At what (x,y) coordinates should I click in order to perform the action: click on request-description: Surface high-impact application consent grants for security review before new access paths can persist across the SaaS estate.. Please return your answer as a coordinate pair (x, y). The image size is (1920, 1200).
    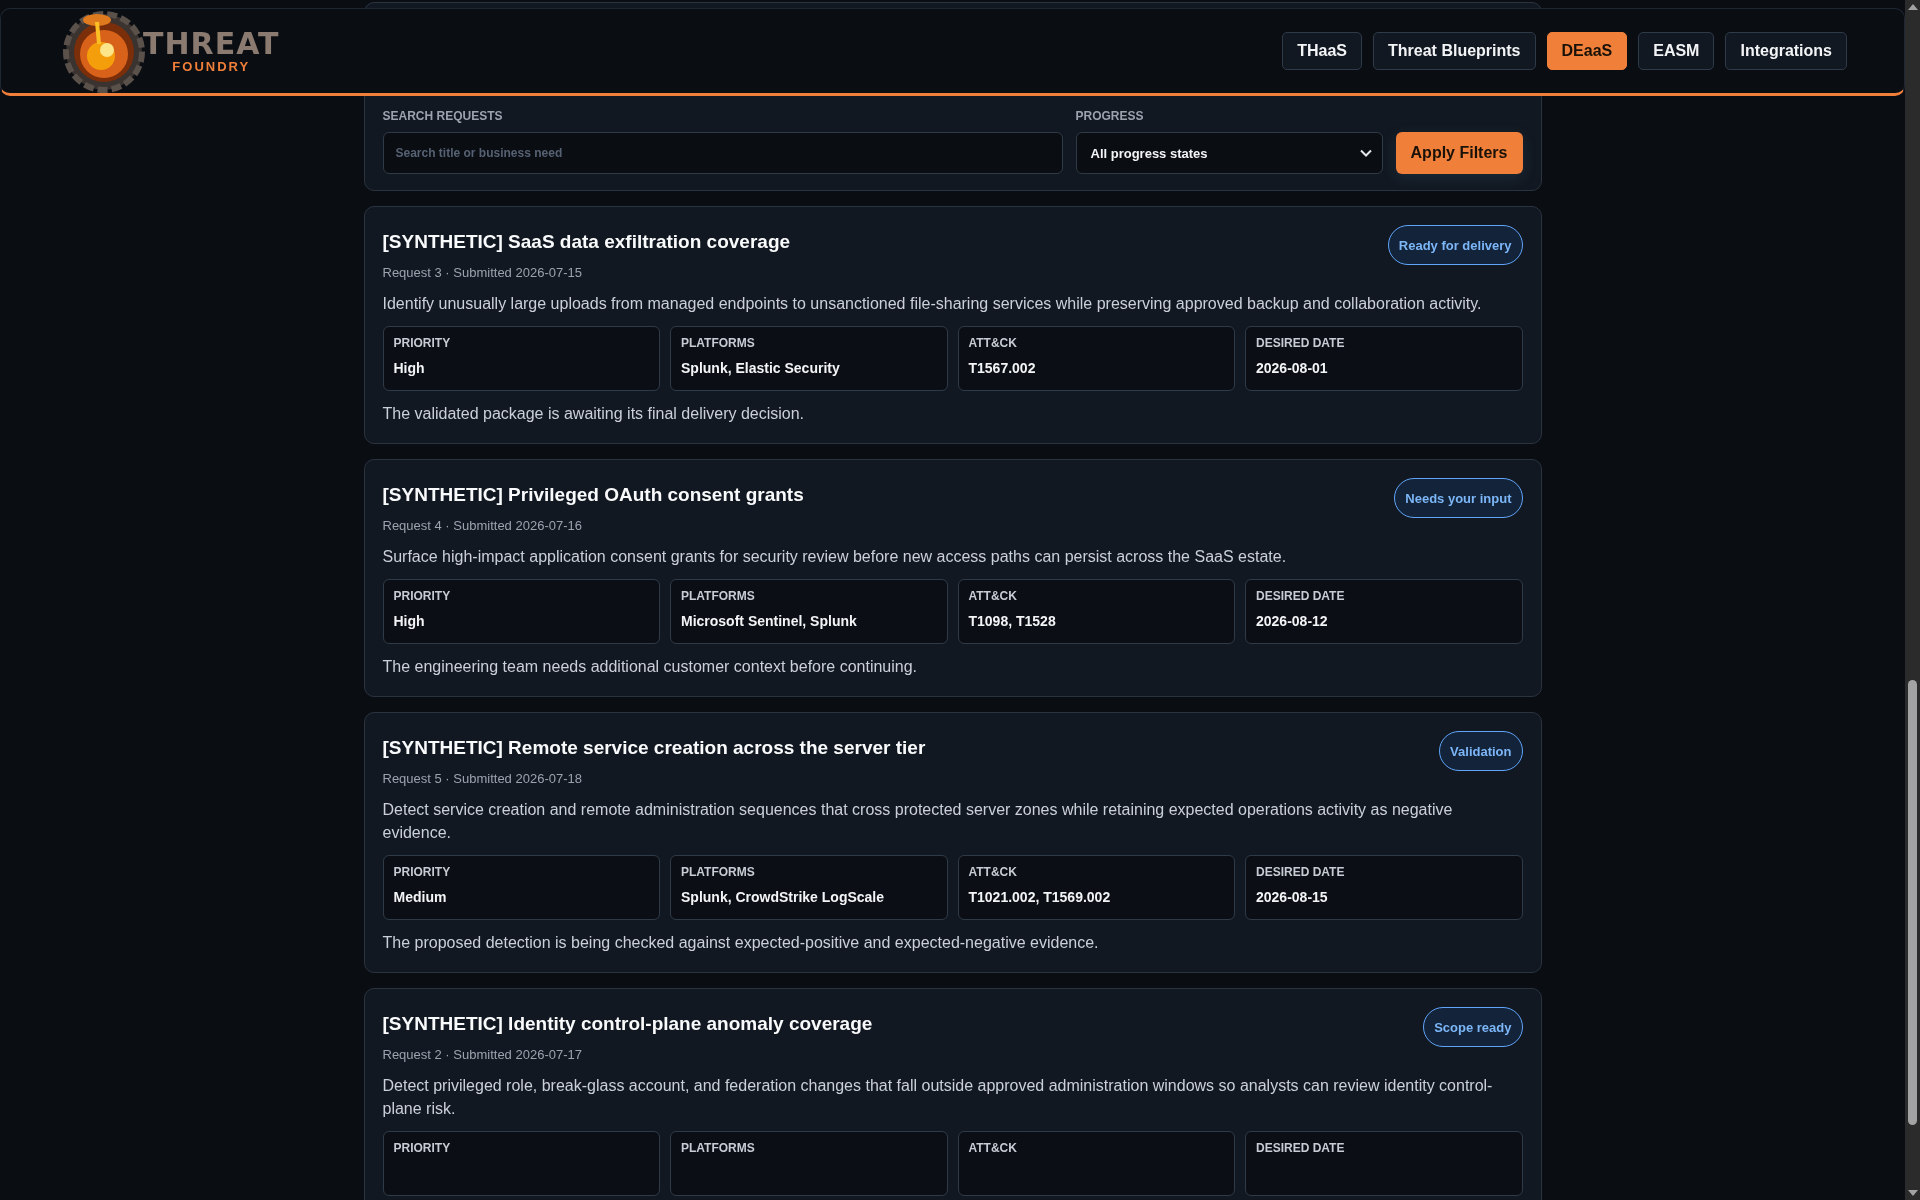
    Looking at the image, I should click on (835, 557).